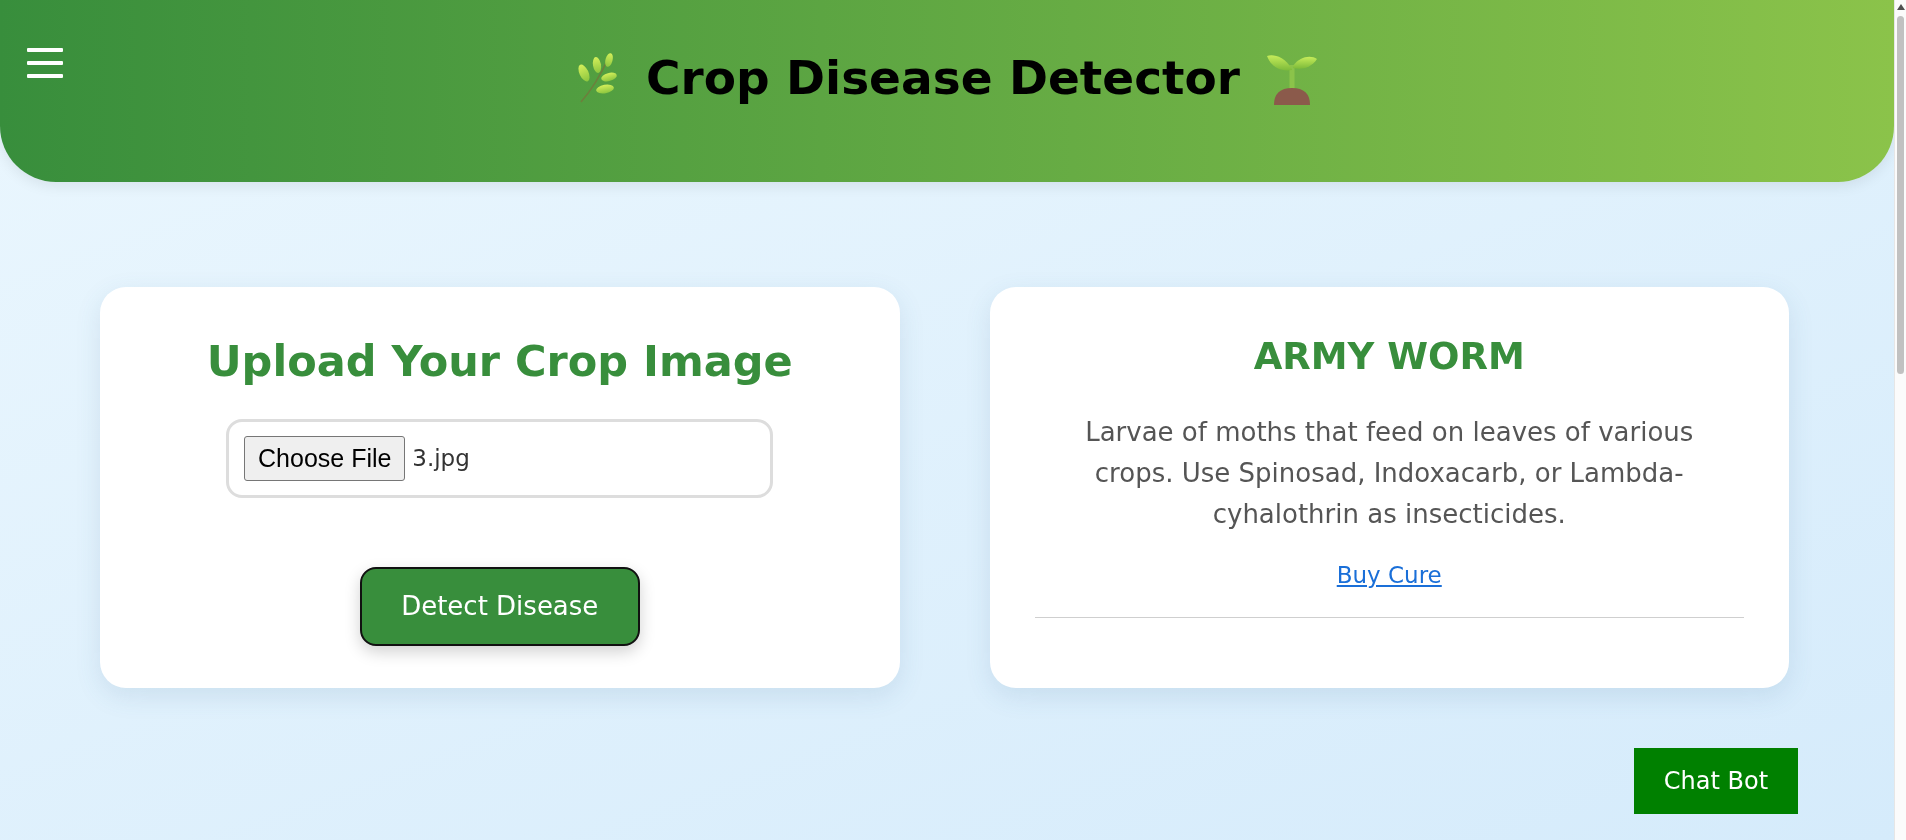 The image size is (1906, 840). I want to click on file-input-field: Choose File 3.jpg, so click(500, 458).